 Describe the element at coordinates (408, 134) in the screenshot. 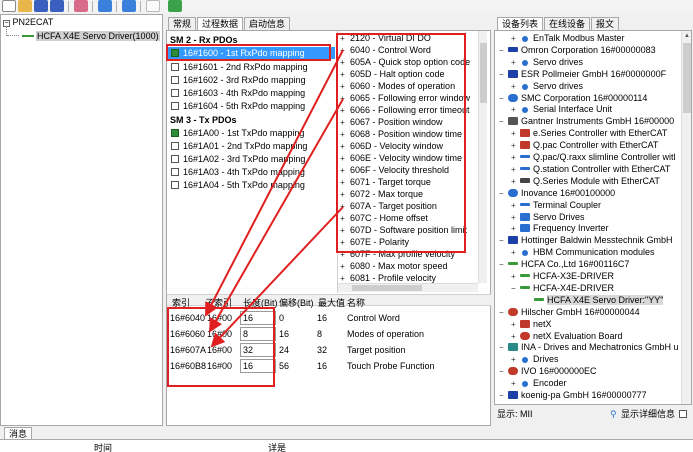

I see `entry-item: +6068 - Position window time` at that location.